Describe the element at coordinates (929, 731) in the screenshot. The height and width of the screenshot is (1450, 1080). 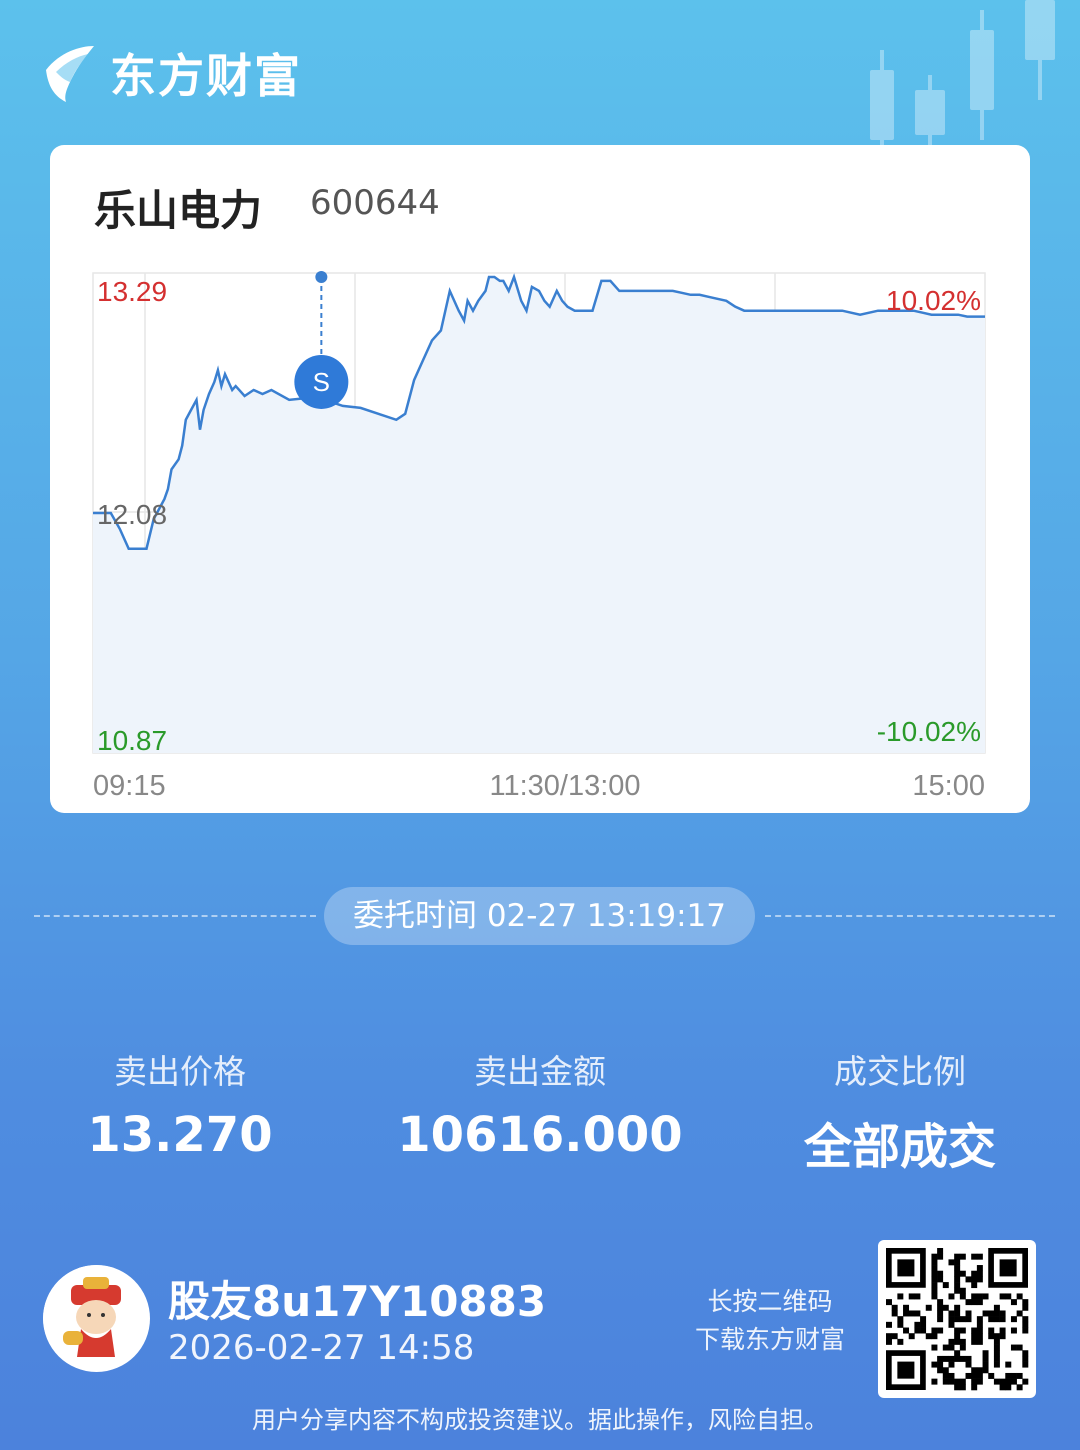
I see `pct-label-bottom: -10.02%` at that location.